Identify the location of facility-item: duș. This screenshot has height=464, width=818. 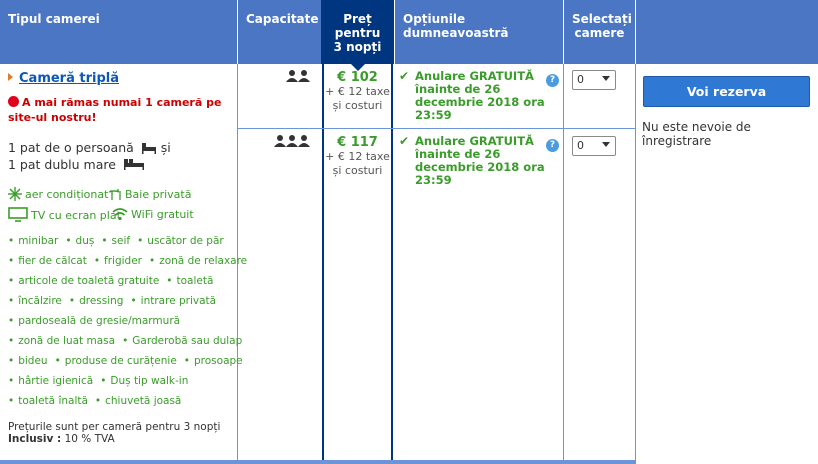
(79, 241).